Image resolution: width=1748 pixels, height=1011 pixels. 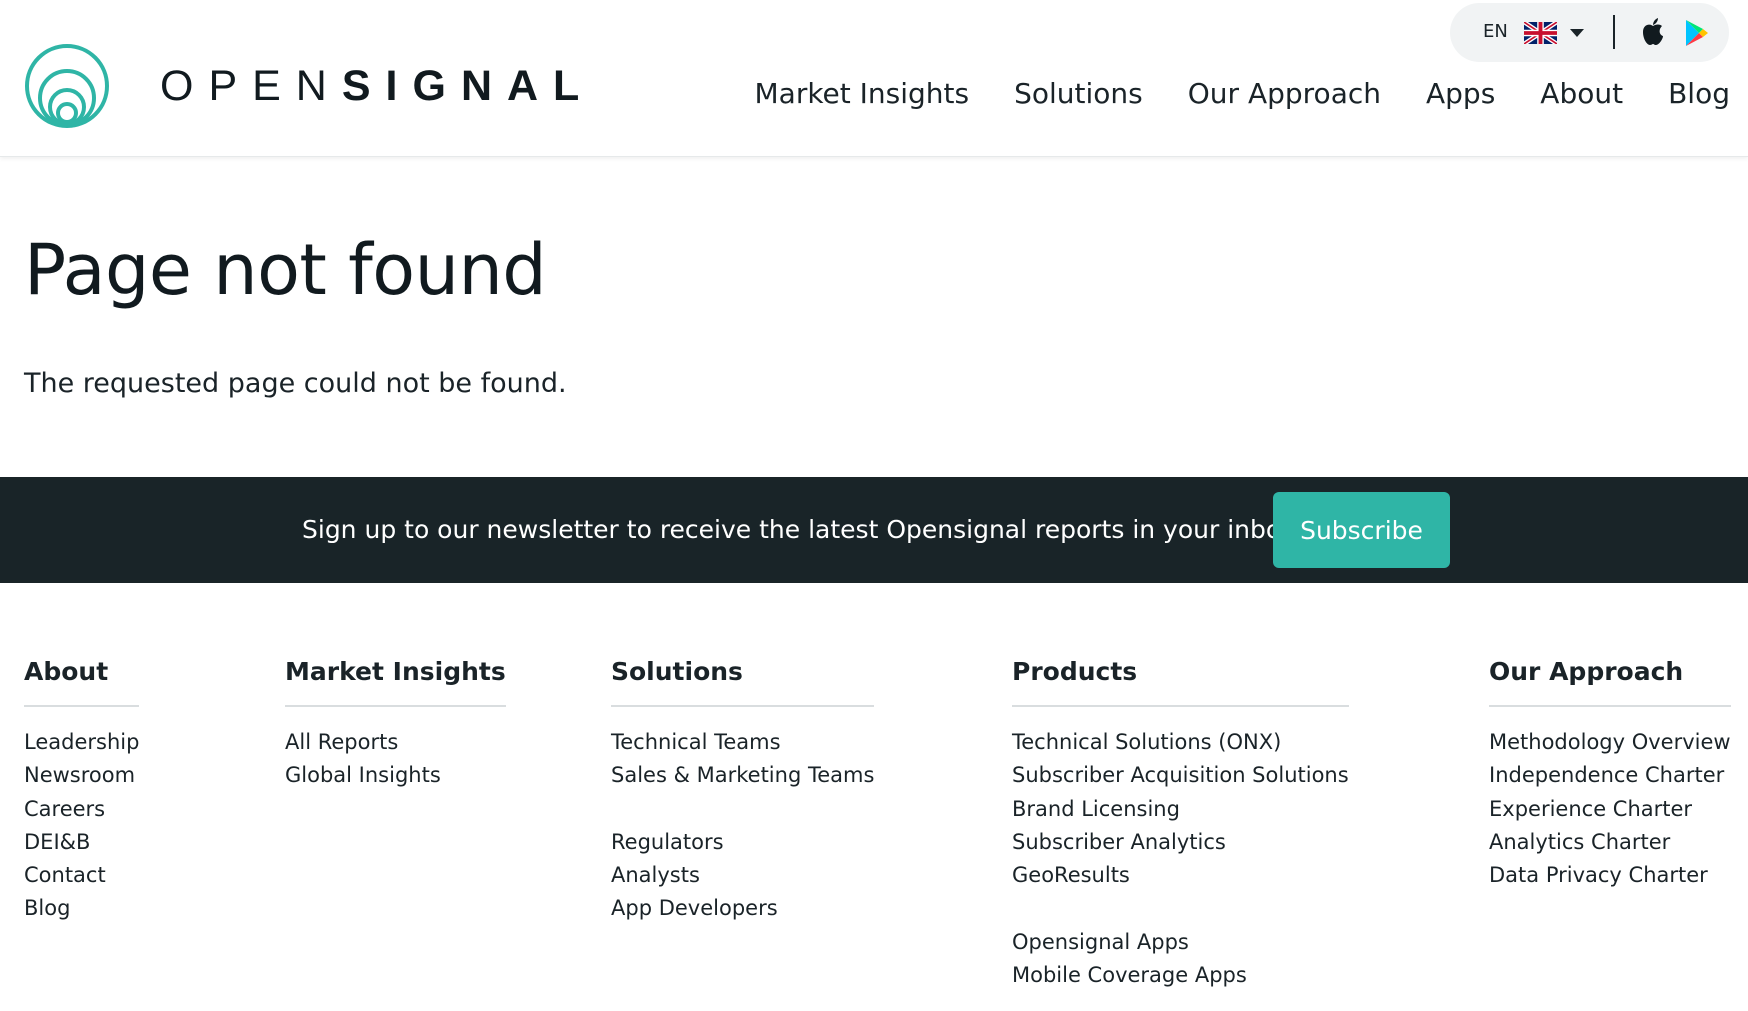 What do you see at coordinates (82, 680) in the screenshot?
I see `footer-heading-about: About` at bounding box center [82, 680].